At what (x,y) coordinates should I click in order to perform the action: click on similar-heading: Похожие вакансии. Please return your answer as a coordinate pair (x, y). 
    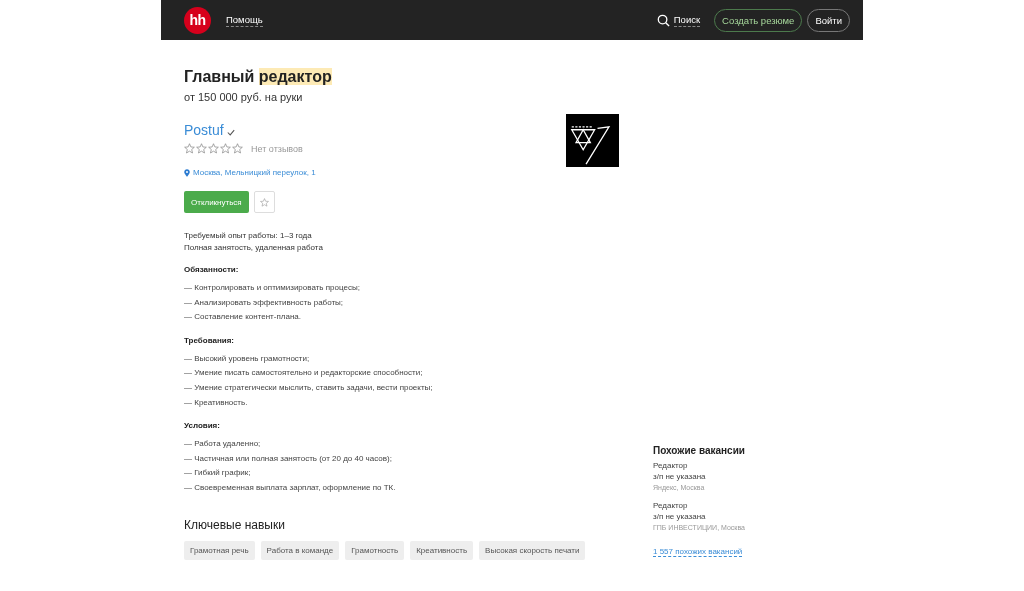
    Looking at the image, I should click on (699, 450).